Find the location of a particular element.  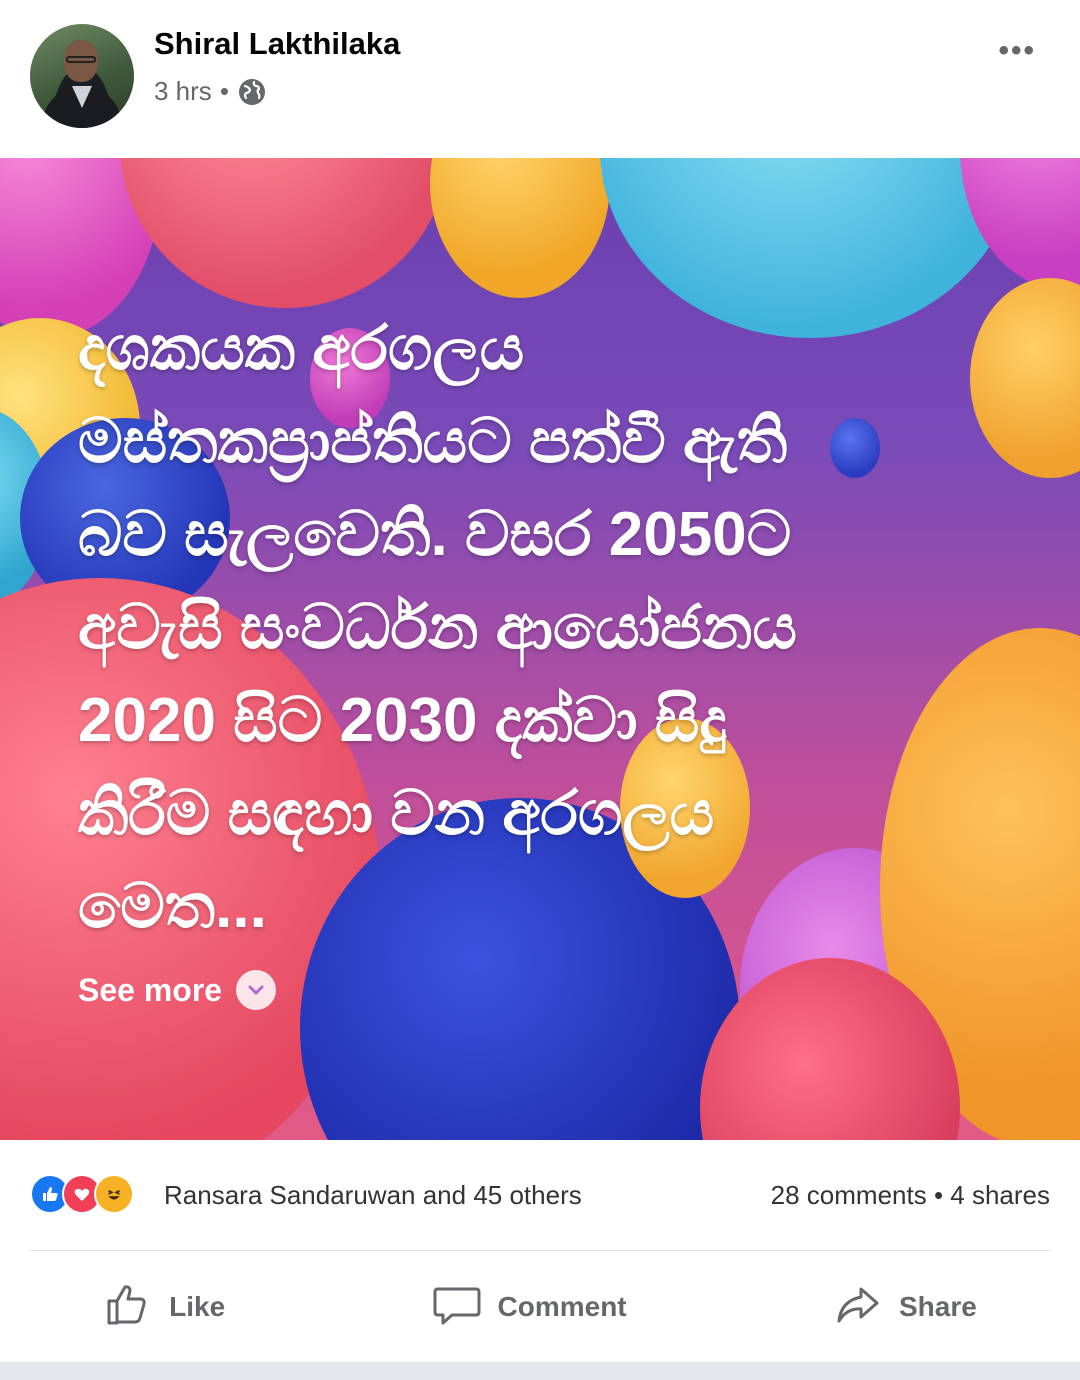

like-label: Like is located at coordinates (197, 1306).